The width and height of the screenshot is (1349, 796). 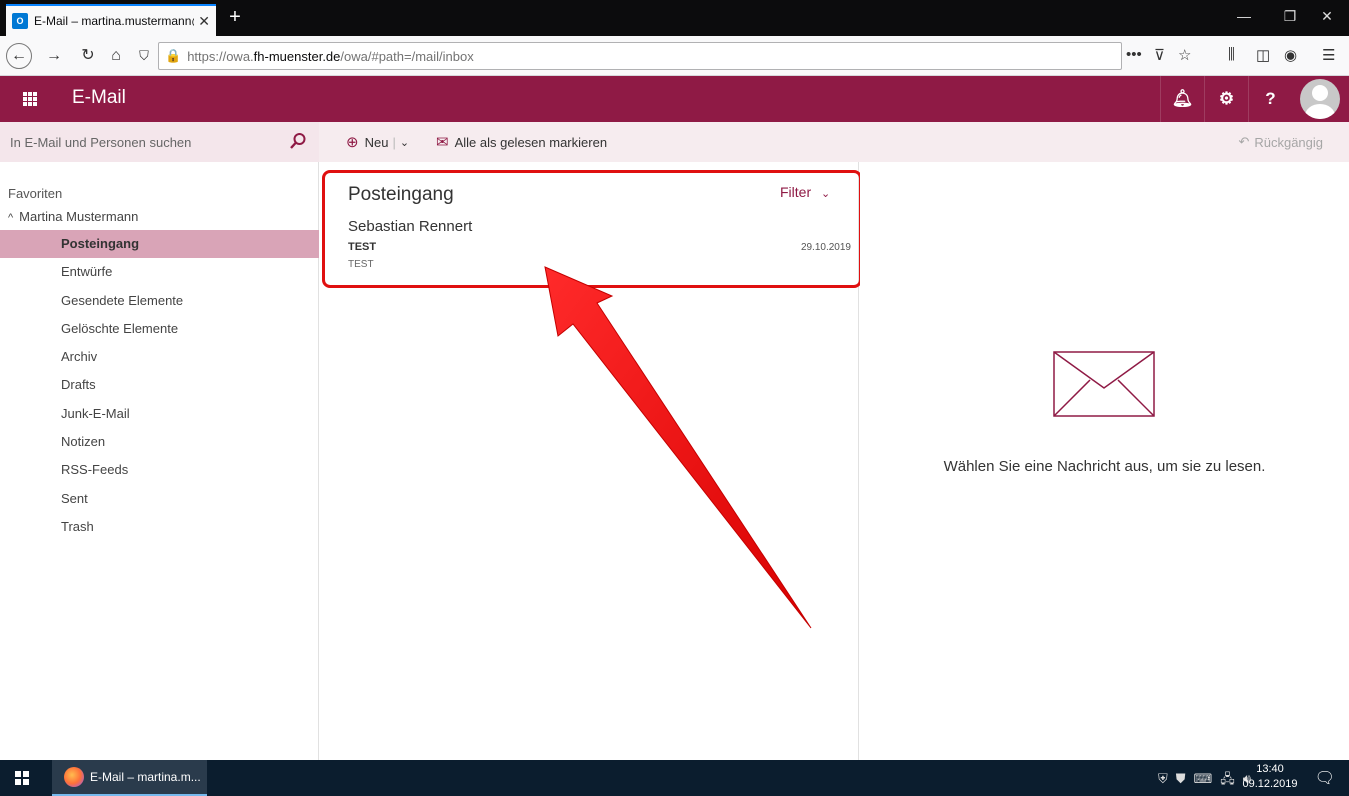 I want to click on message-sender: Sebastian Rennert, so click(x=410, y=226).